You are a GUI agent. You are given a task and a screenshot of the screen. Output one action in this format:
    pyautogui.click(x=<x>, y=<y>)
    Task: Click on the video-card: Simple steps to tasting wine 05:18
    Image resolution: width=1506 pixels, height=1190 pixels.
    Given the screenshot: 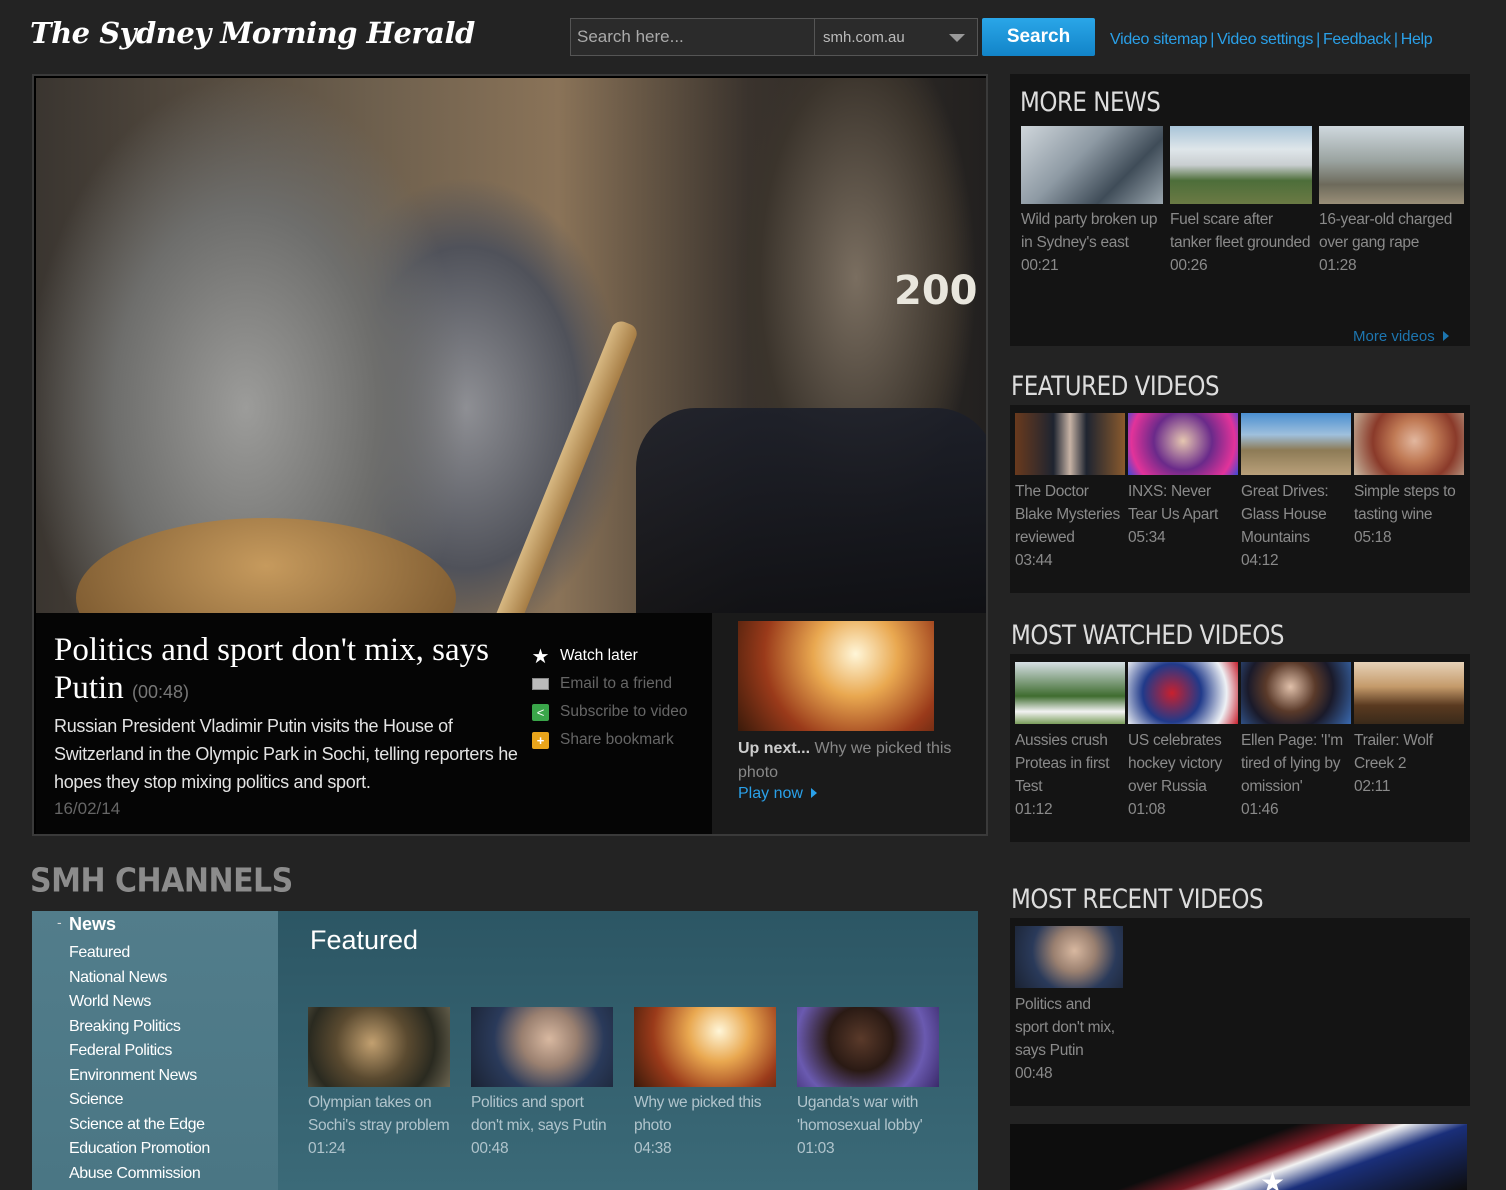 What is the action you would take?
    pyautogui.click(x=1409, y=481)
    